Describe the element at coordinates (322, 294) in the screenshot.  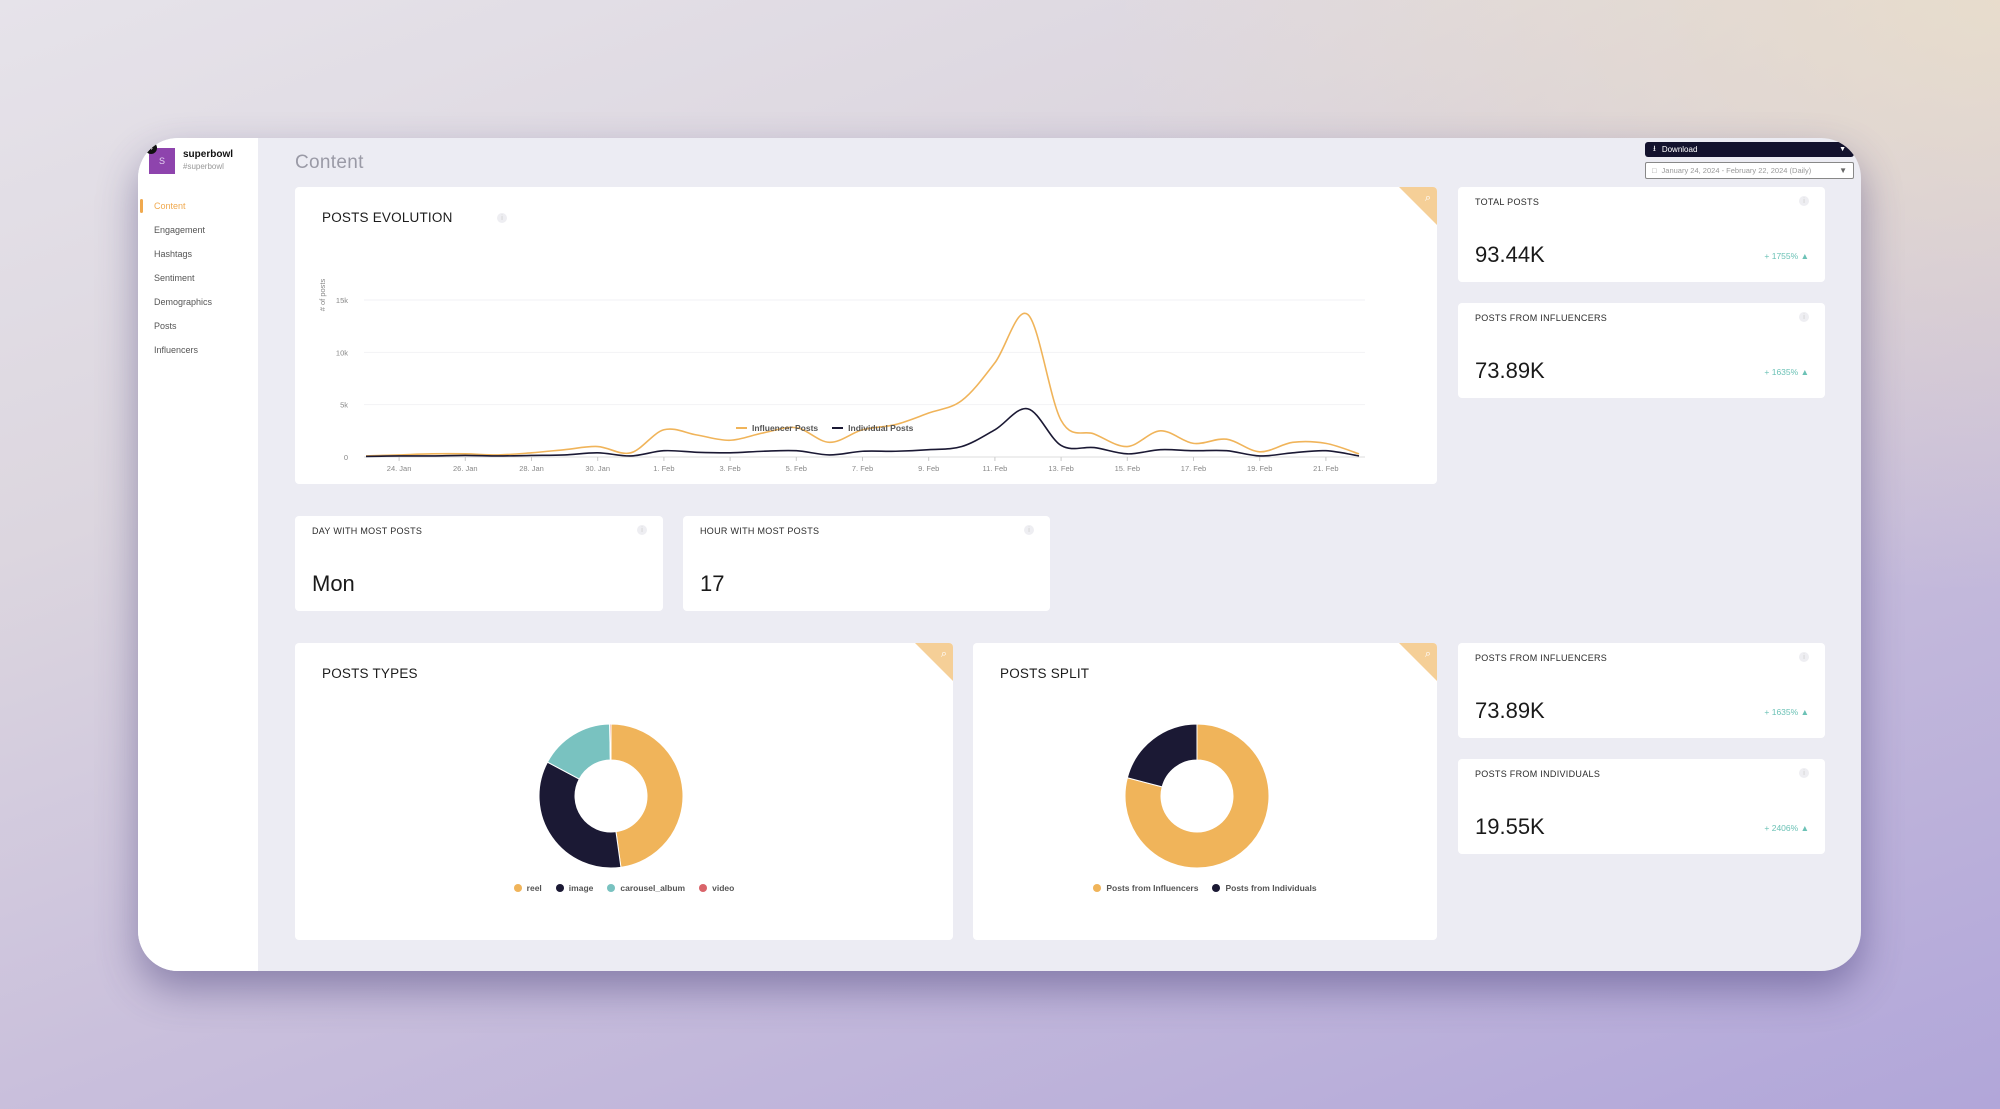
I see `y-axis-label: # of posts` at that location.